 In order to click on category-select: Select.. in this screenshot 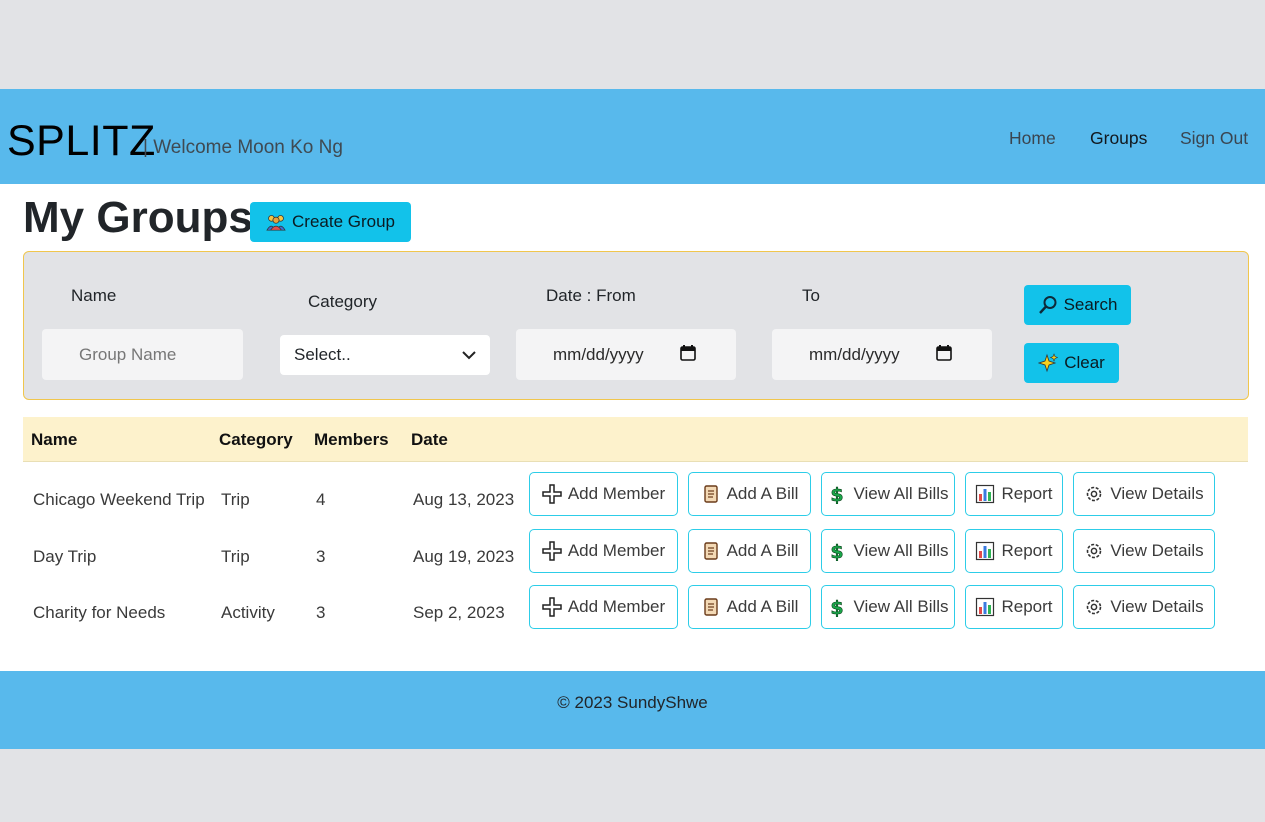, I will do `click(385, 355)`.